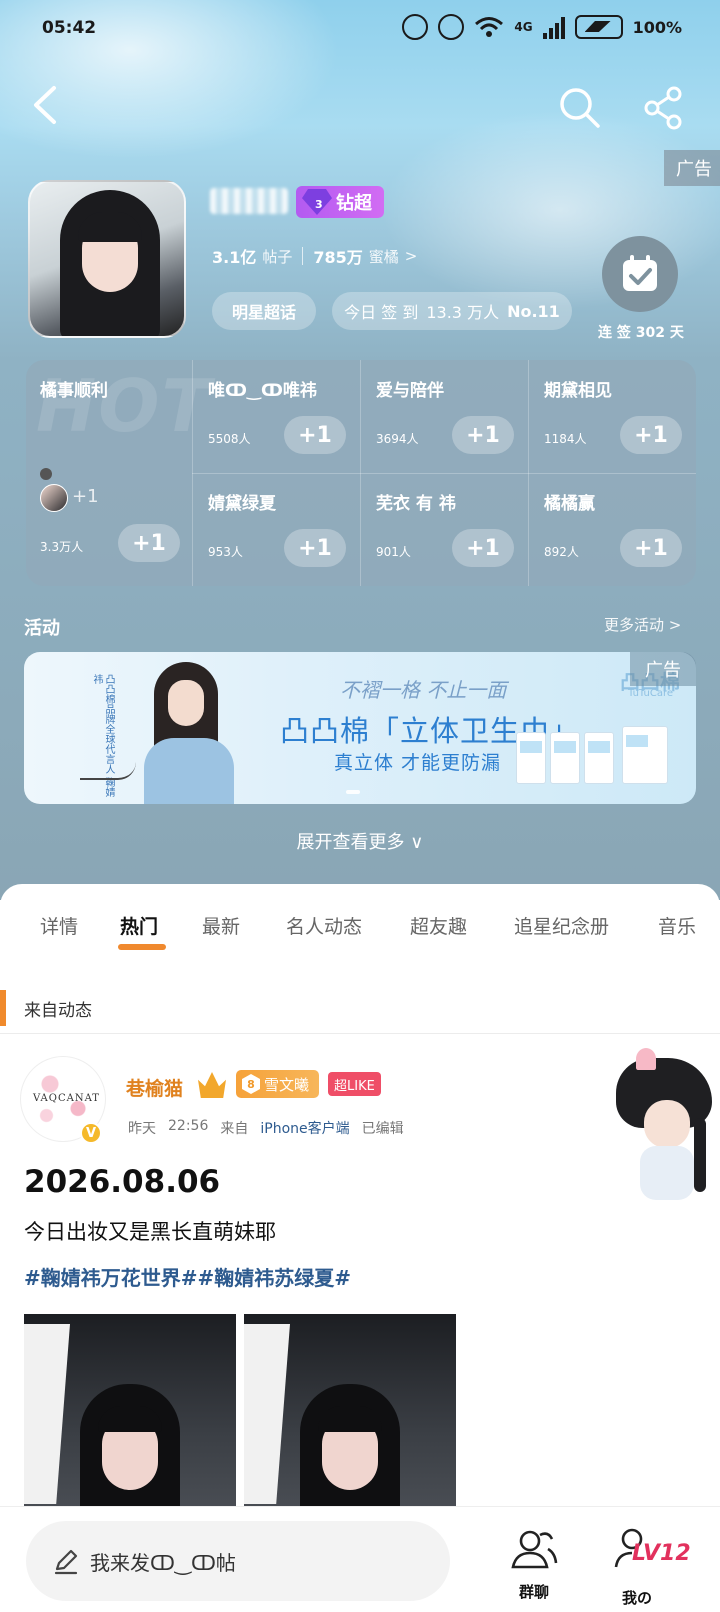 This screenshot has height=1612, width=720. What do you see at coordinates (91, 1133) in the screenshot?
I see `verified-badge-icon: V` at bounding box center [91, 1133].